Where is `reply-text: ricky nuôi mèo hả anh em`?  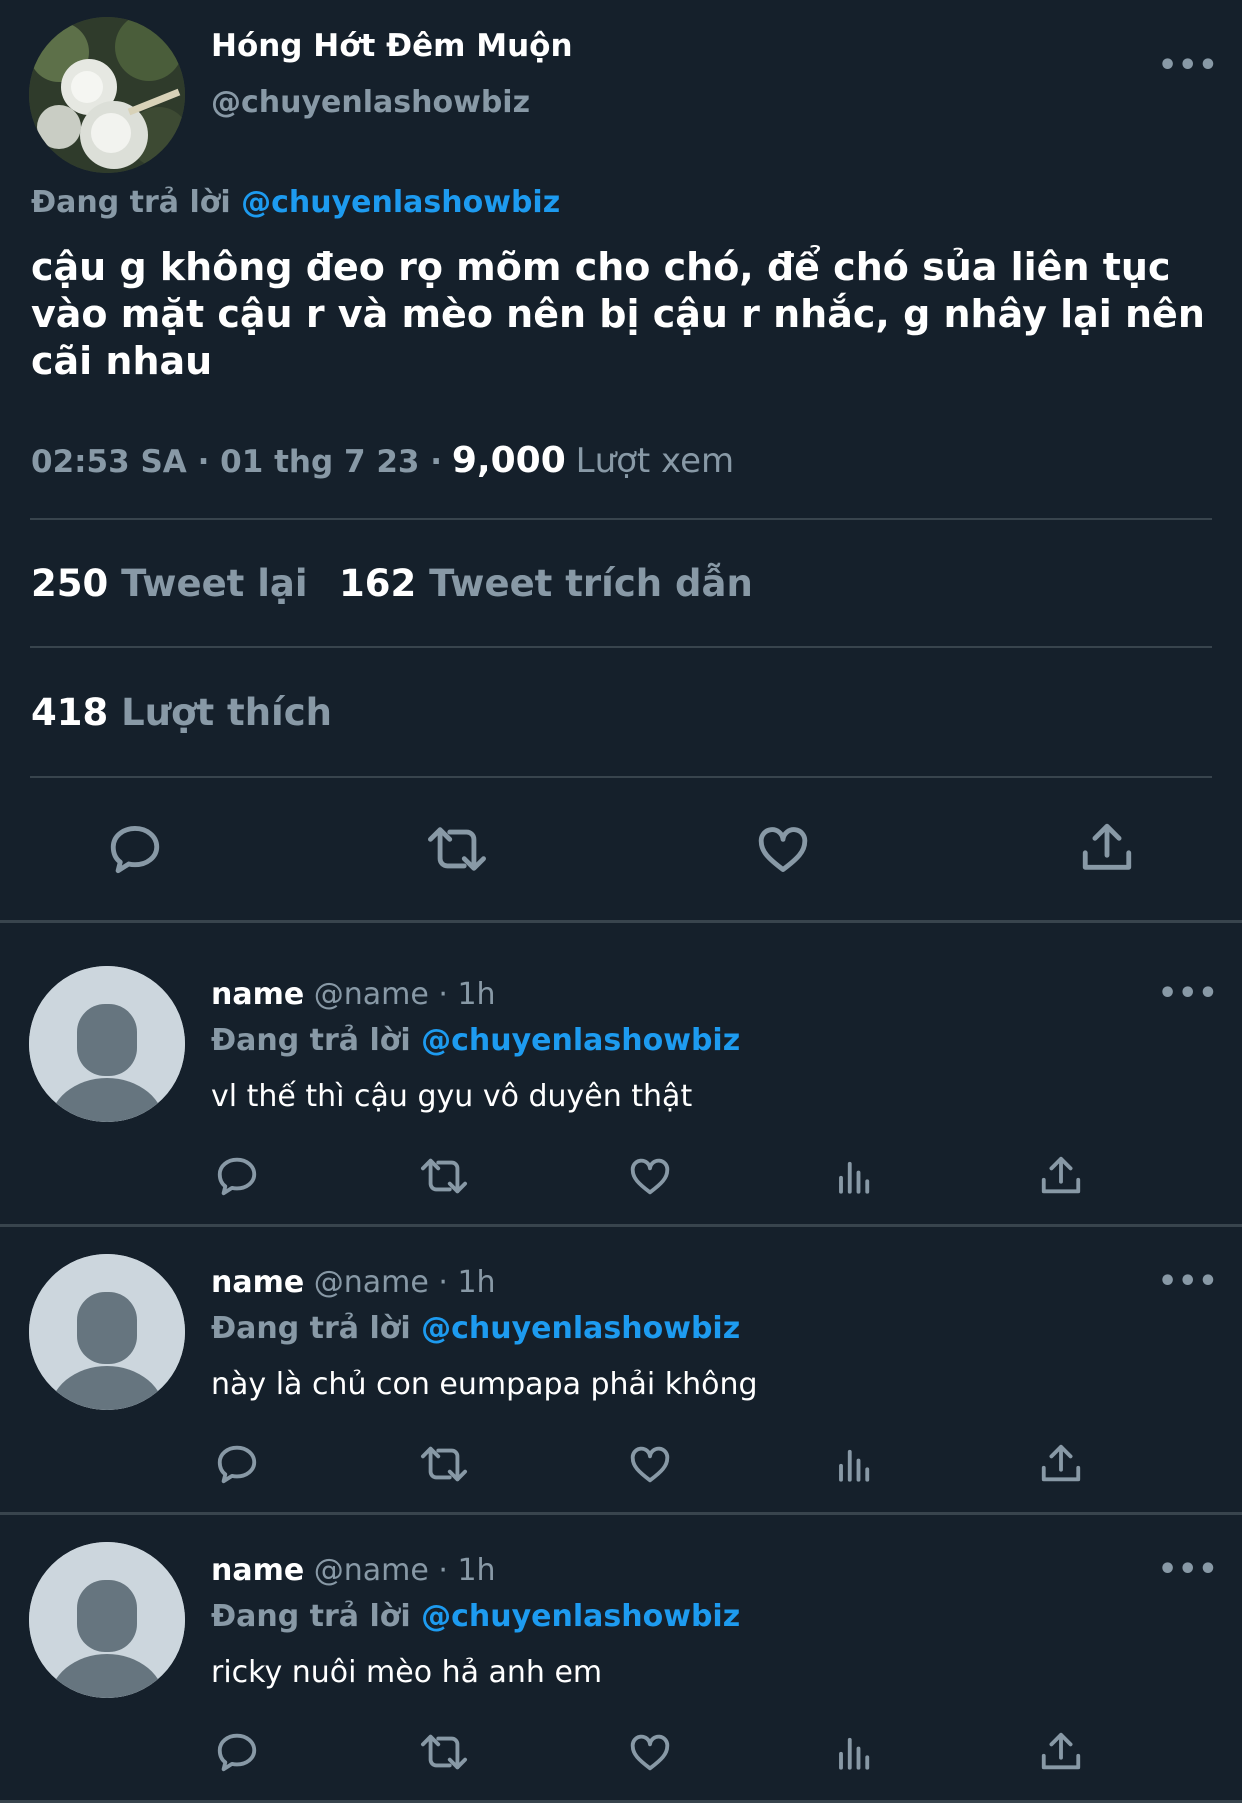
reply-text: ricky nuôi mèo hả anh em is located at coordinates (407, 1672).